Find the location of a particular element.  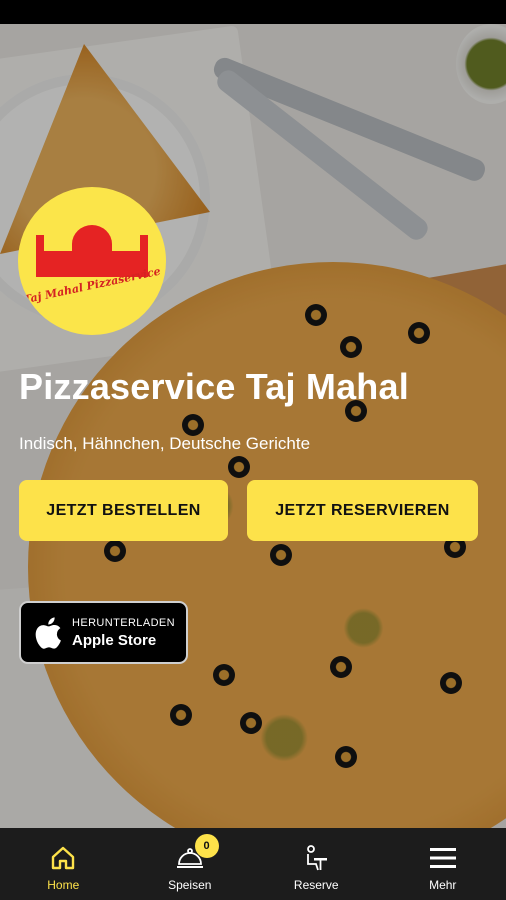

apple-store-badge: HERUNTERLADEN Apple Store is located at coordinates (103, 632).